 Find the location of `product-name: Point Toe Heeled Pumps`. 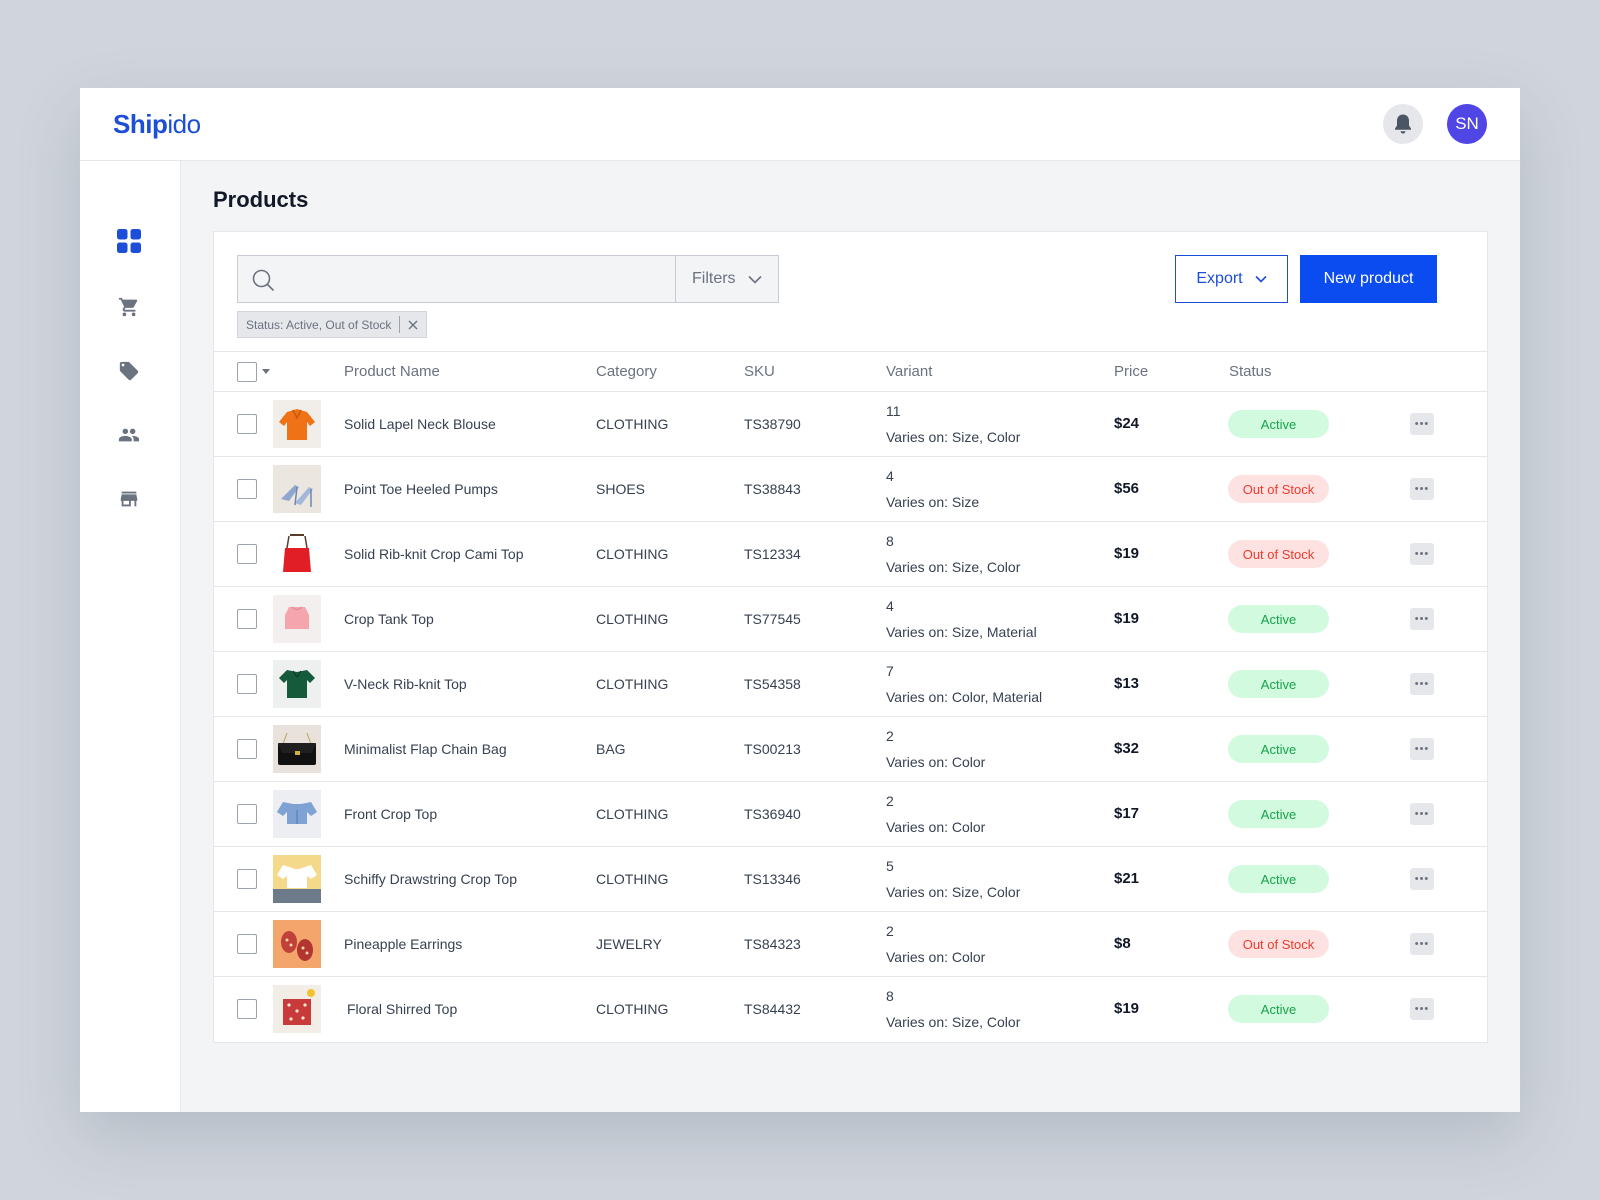

product-name: Point Toe Heeled Pumps is located at coordinates (421, 489).